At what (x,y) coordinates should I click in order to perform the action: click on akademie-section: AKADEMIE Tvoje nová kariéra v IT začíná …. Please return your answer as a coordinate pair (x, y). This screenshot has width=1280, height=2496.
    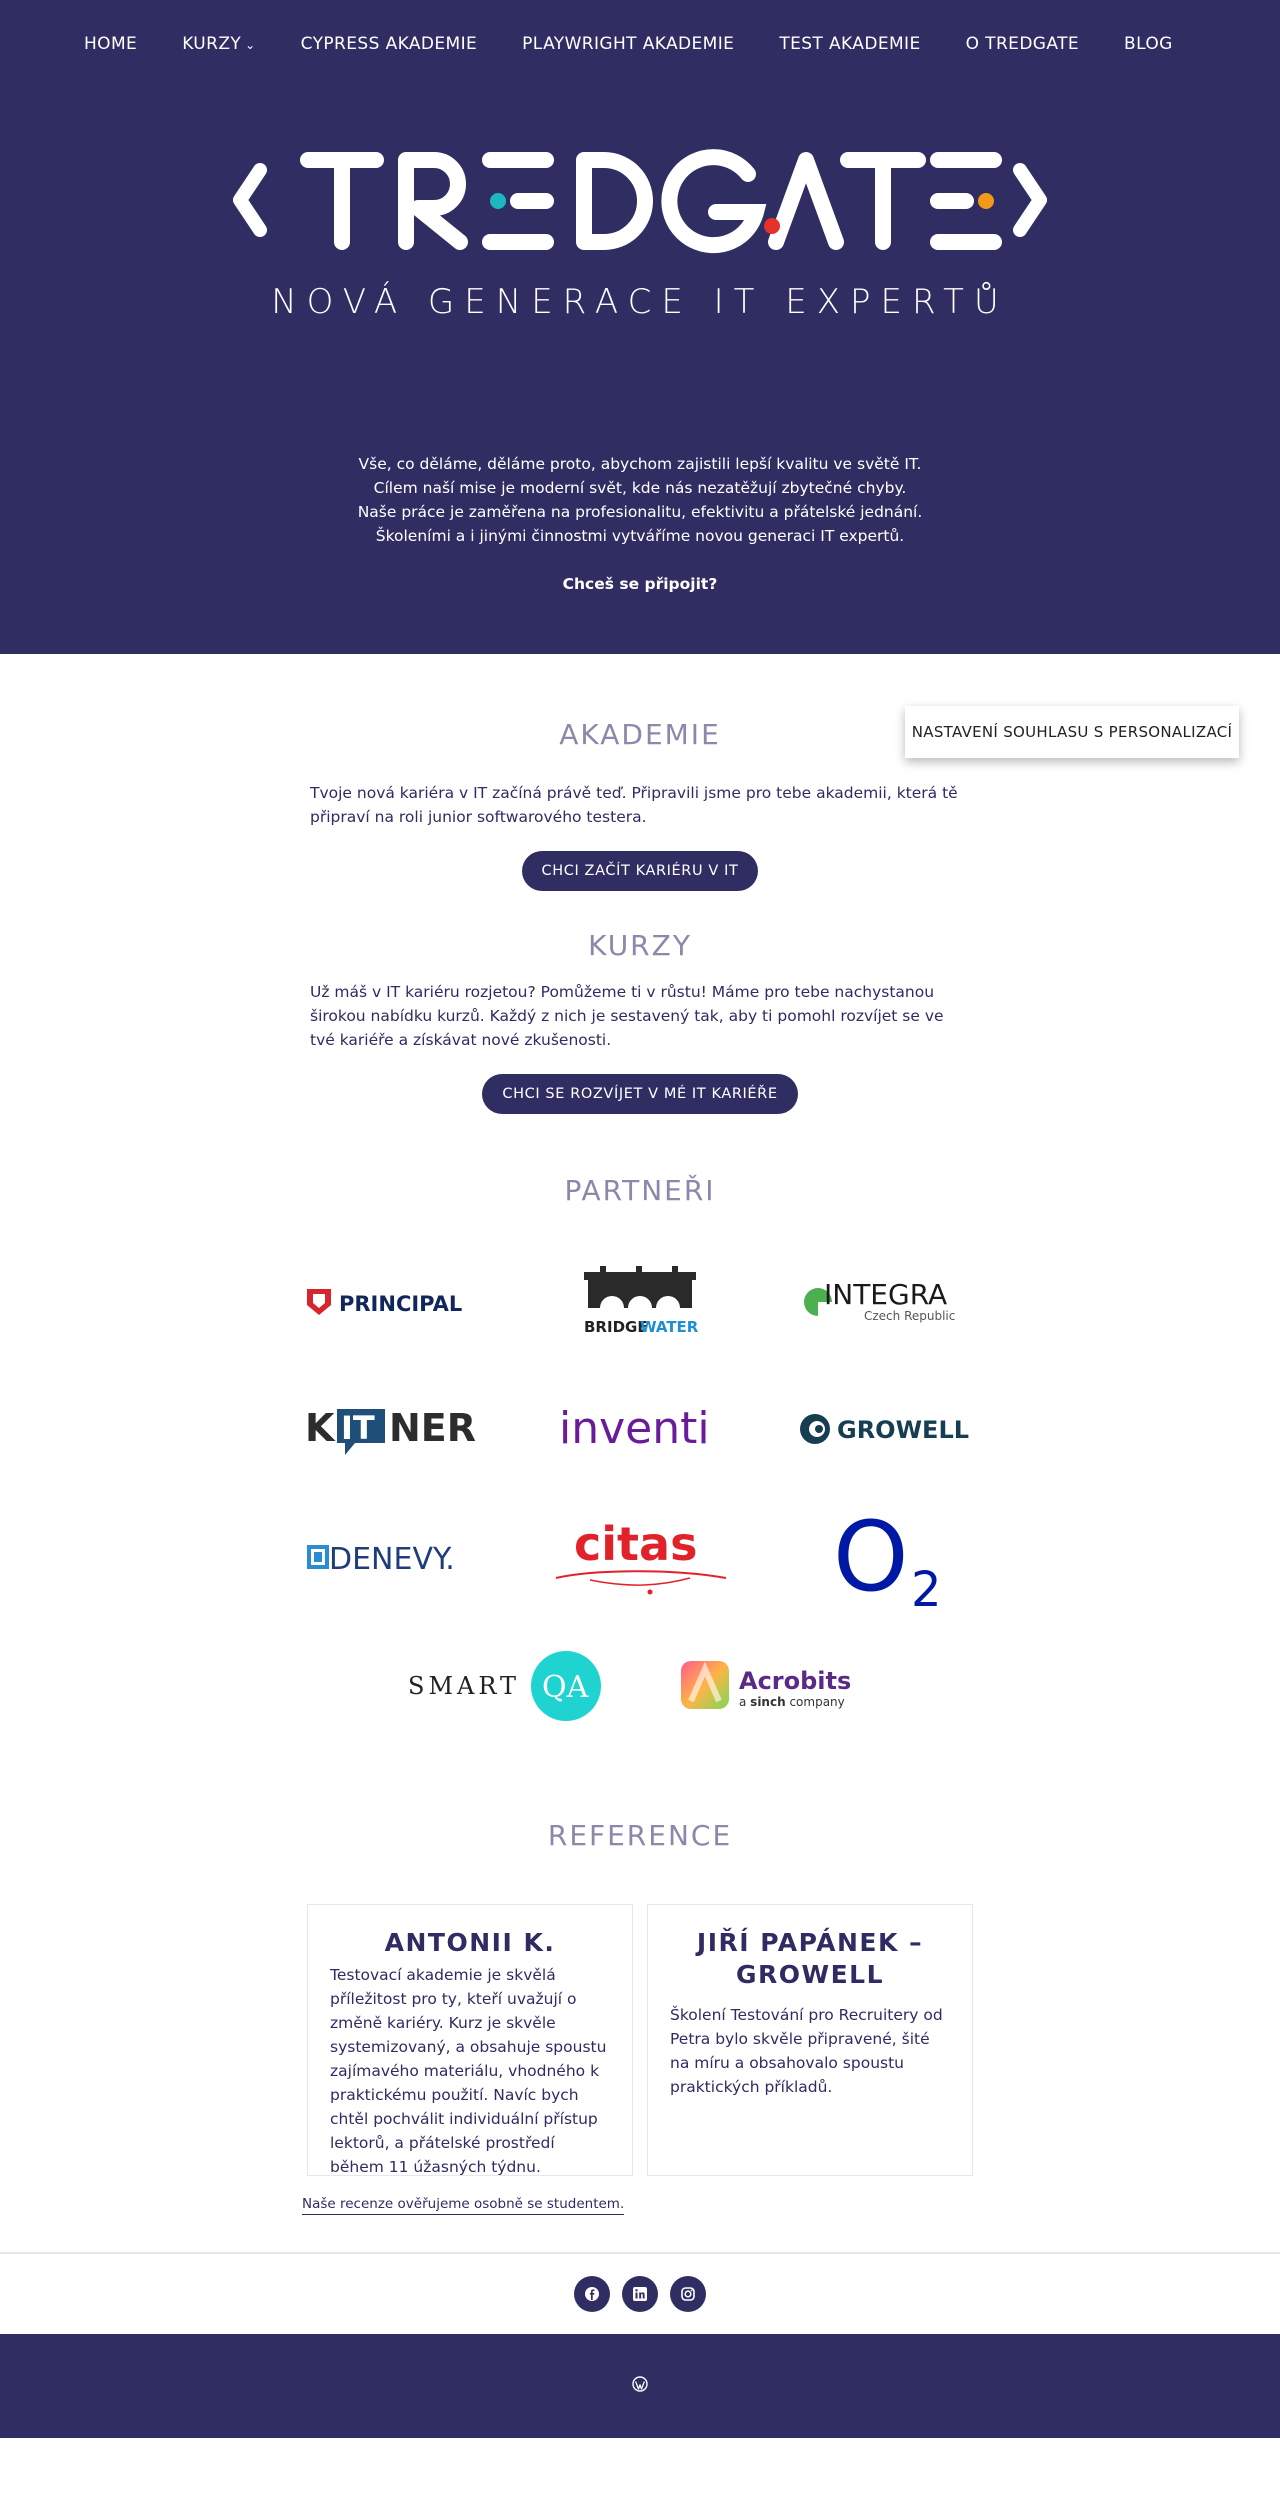
    Looking at the image, I should click on (640, 772).